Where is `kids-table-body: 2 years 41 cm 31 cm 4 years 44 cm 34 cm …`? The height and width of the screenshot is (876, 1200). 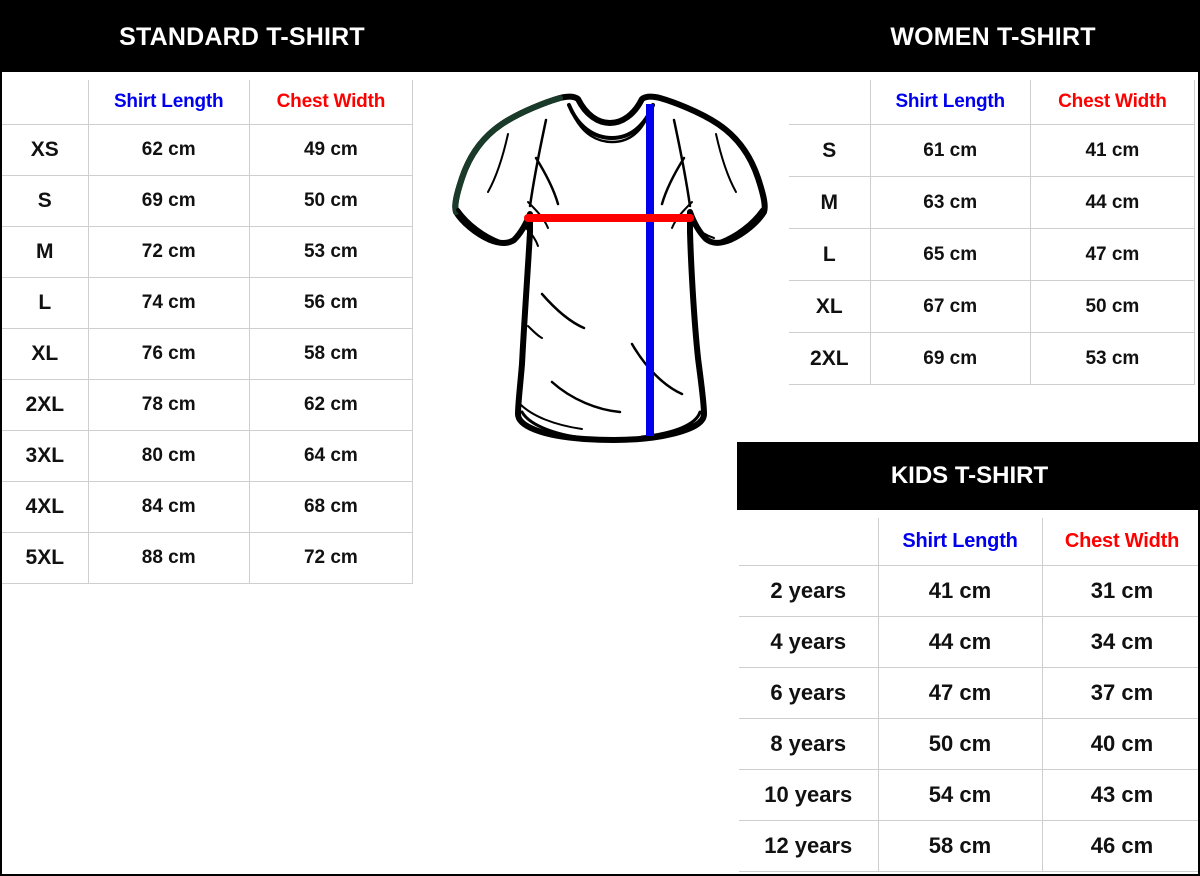
kids-table-body: 2 years 41 cm 31 cm 4 years 44 cm 34 cm … is located at coordinates (968, 718).